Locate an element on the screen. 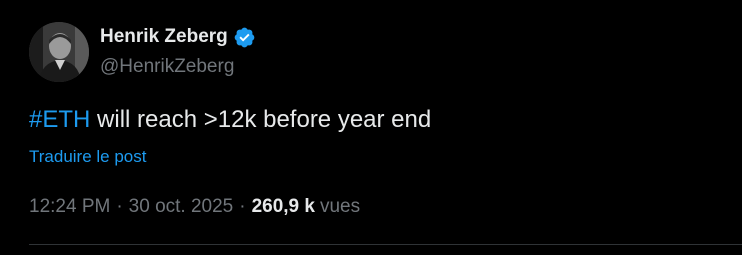 Image resolution: width=742 pixels, height=255 pixels. avatar-photo is located at coordinates (59, 52).